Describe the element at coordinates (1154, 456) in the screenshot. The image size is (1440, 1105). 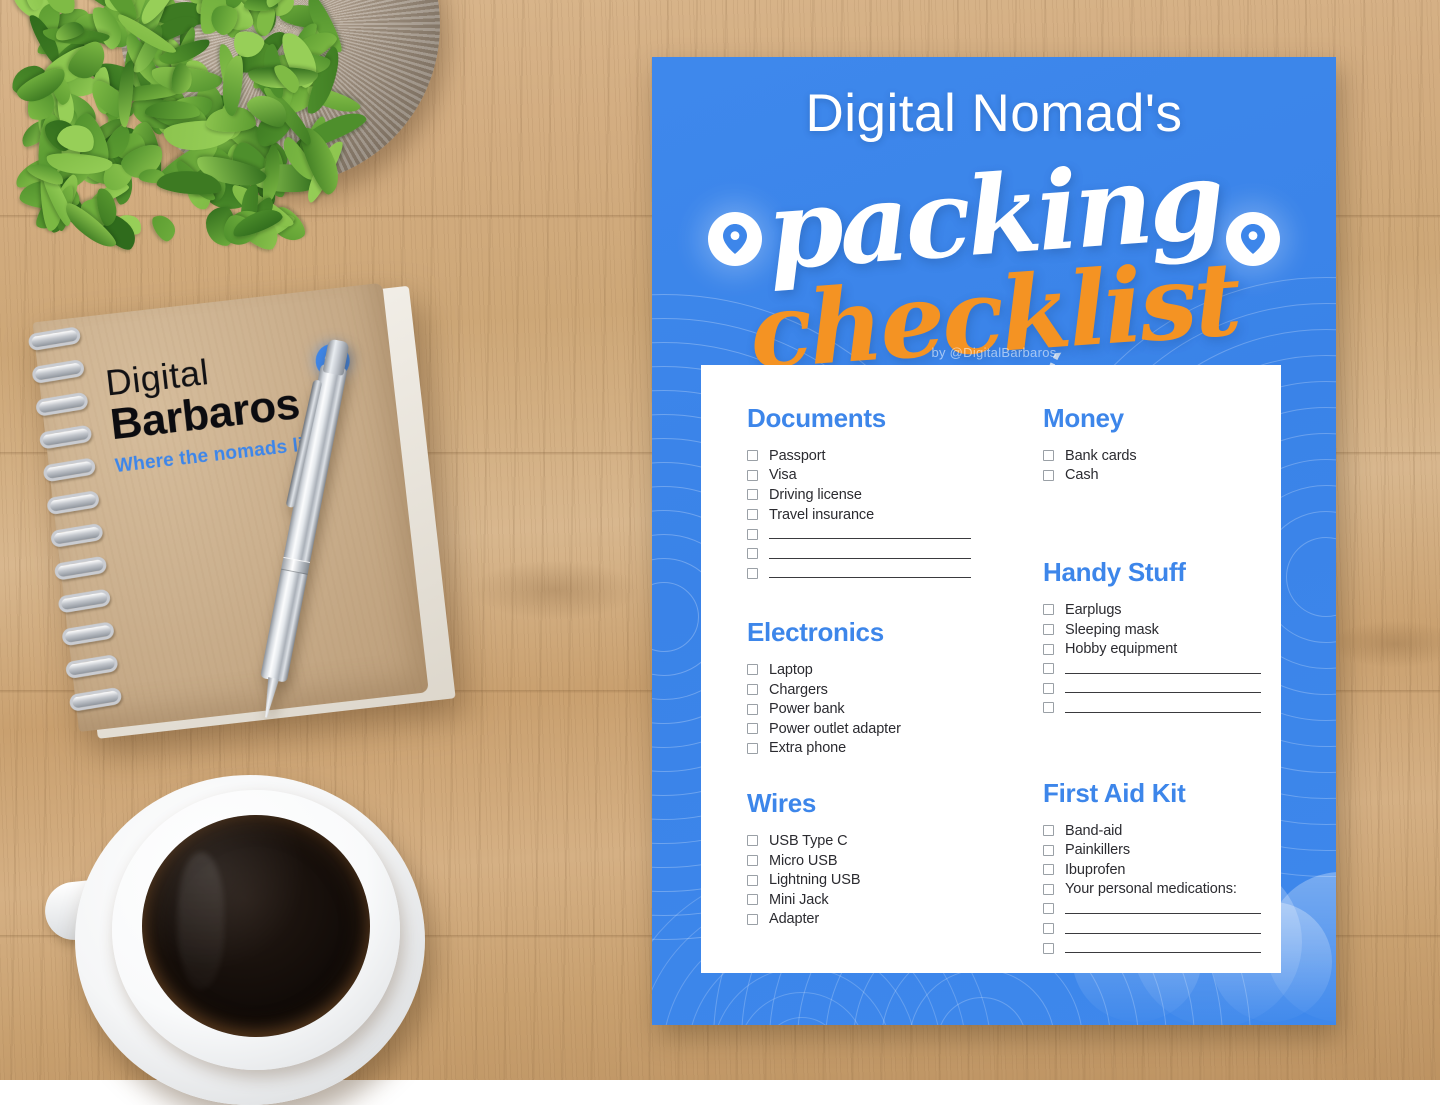
I see `checklist-item: Bank cards` at that location.